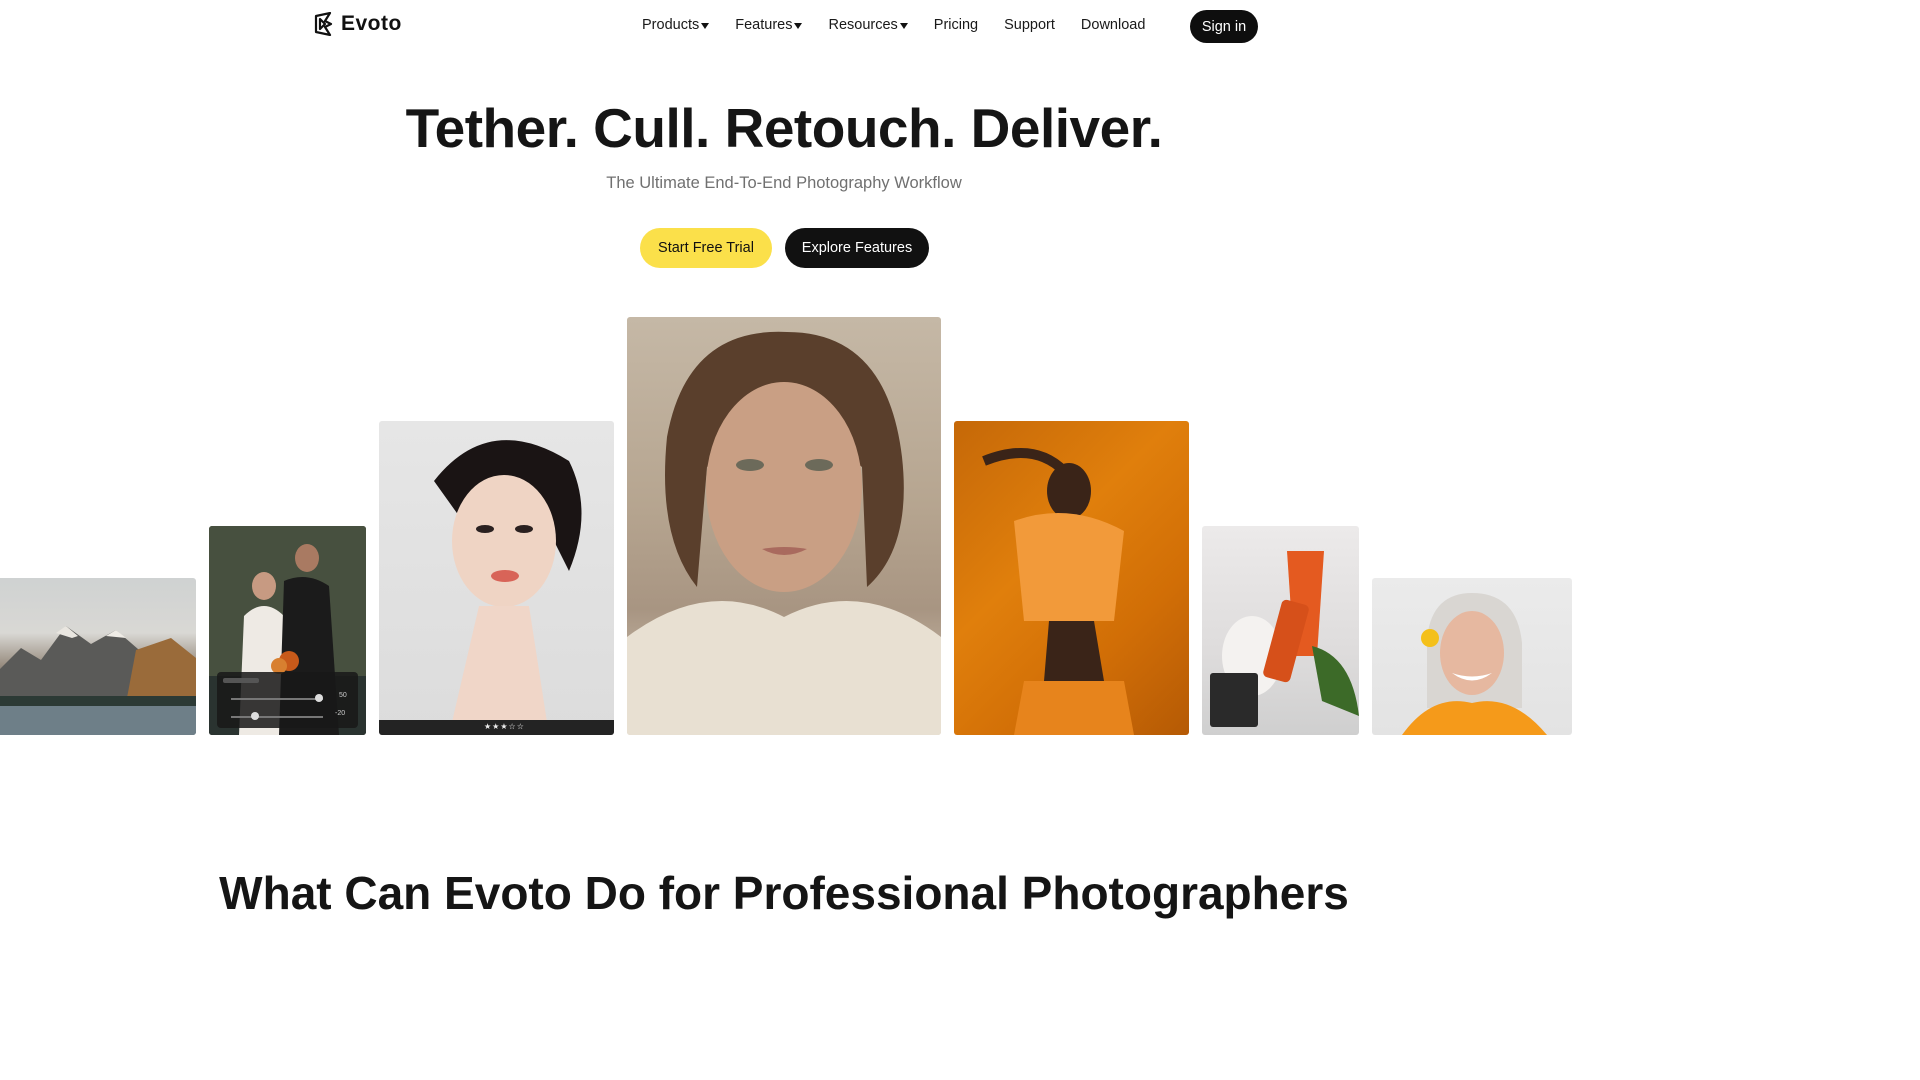  Describe the element at coordinates (1280, 630) in the screenshot. I see `skincare-product-photo` at that location.